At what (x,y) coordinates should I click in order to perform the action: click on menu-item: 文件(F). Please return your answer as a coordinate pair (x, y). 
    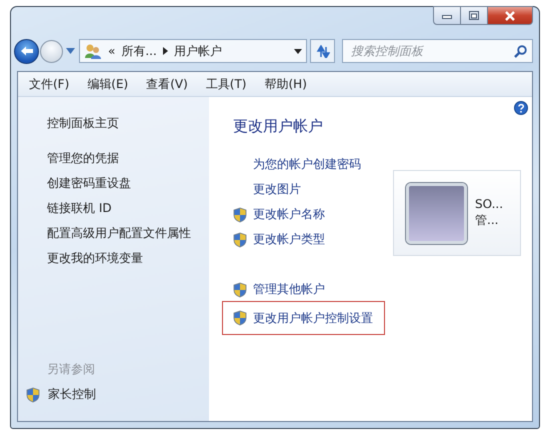
    Looking at the image, I should click on (49, 84).